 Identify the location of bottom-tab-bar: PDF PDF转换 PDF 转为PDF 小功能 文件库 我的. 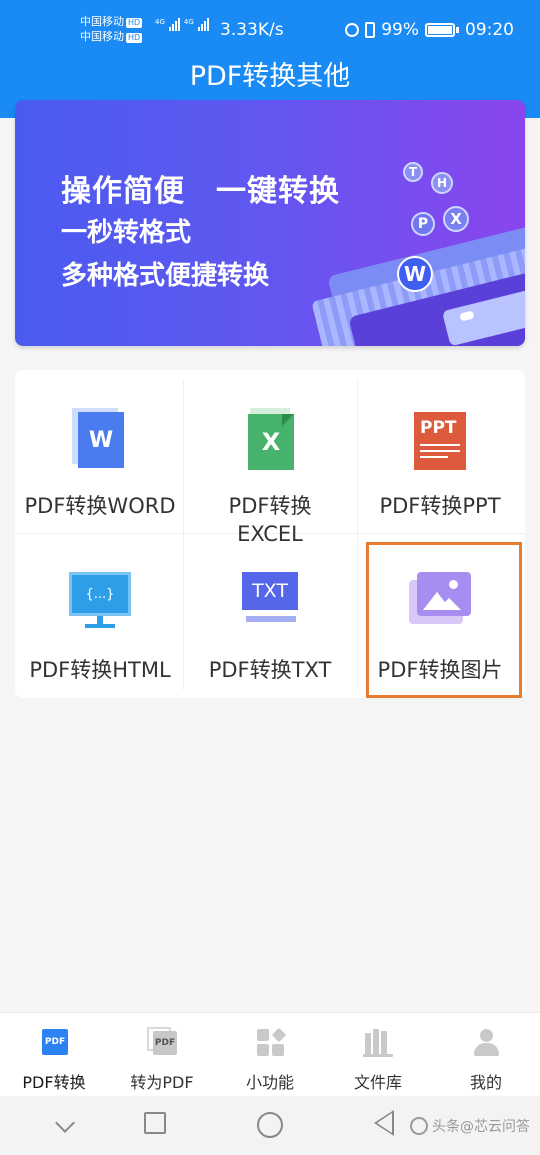
(270, 1054).